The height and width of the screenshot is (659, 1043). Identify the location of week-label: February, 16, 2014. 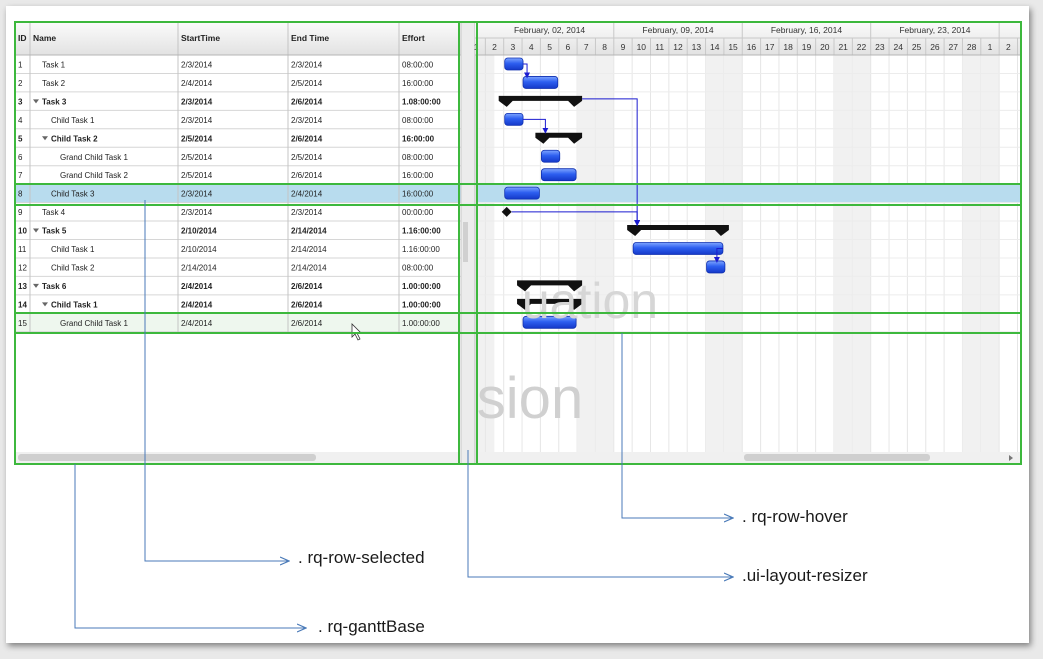
(806, 30).